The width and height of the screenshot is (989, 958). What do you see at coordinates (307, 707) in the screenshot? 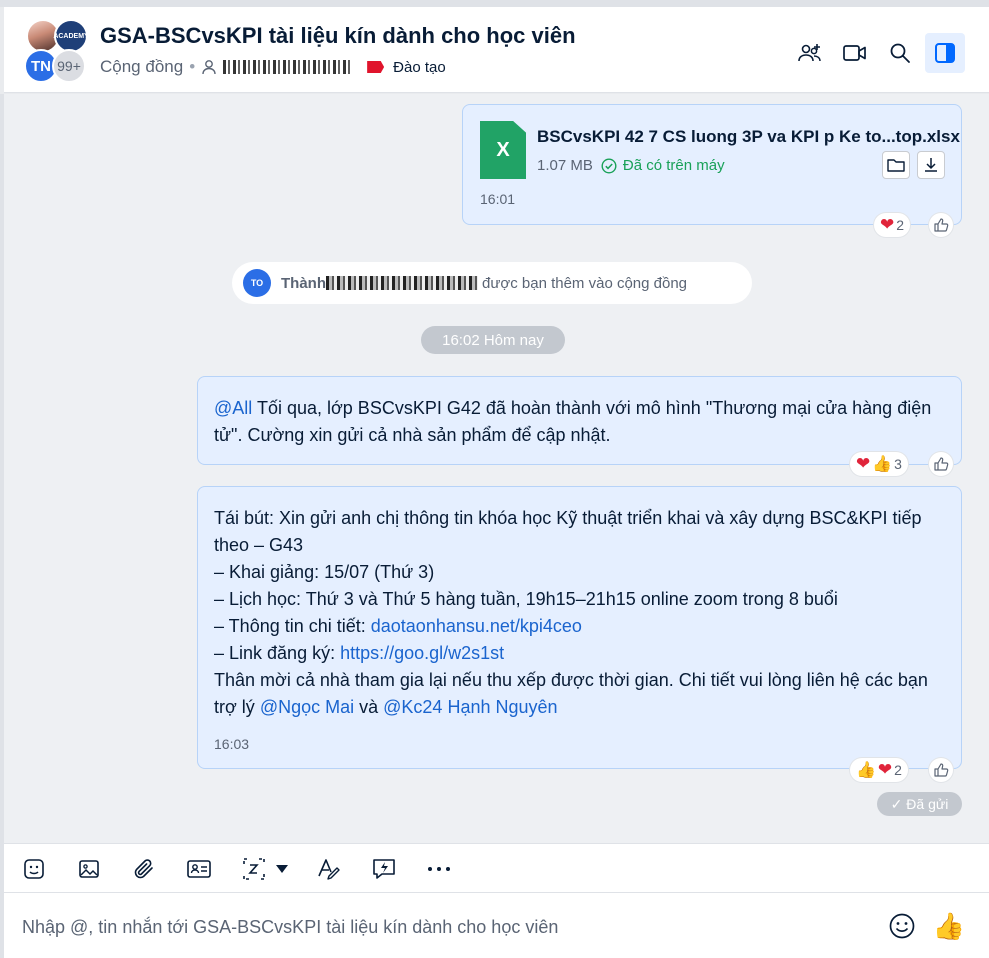
I see `mention-ngoc-mai: @Ngọc Mai` at bounding box center [307, 707].